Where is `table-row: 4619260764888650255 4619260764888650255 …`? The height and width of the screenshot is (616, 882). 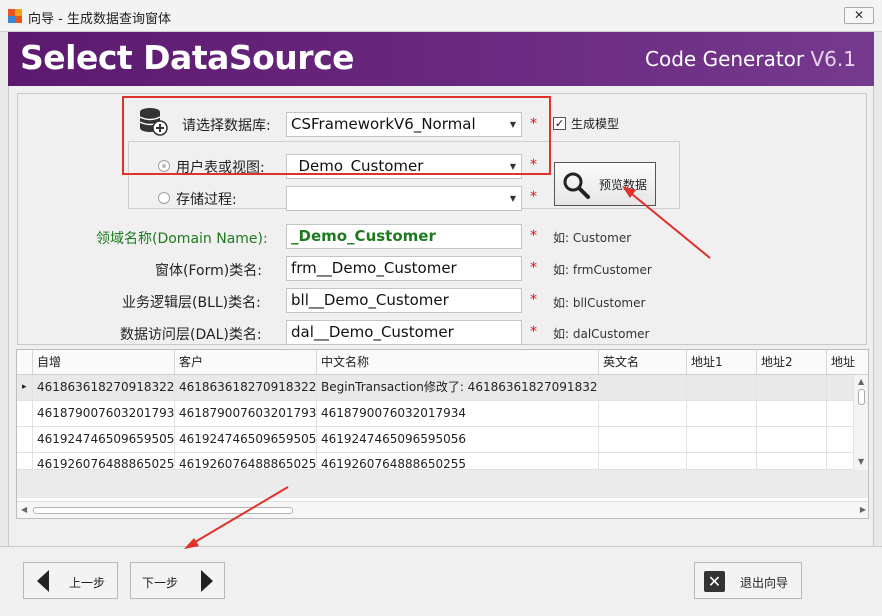
table-row: 4619260764888650255 4619260764888650255 … is located at coordinates (435, 465).